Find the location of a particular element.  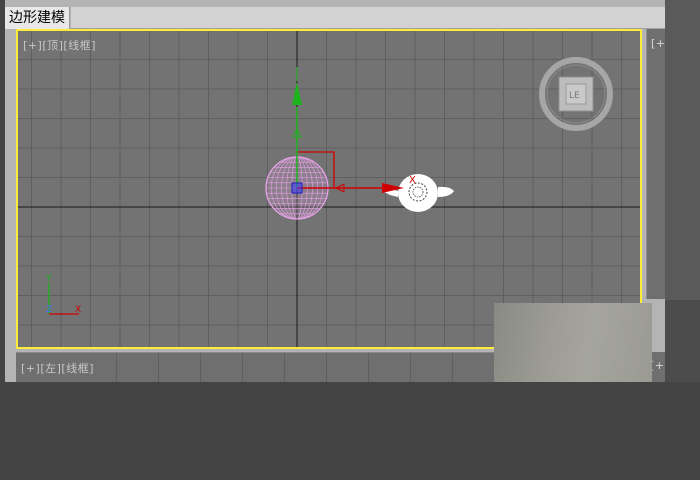

outer-right-panel is located at coordinates (682, 150).